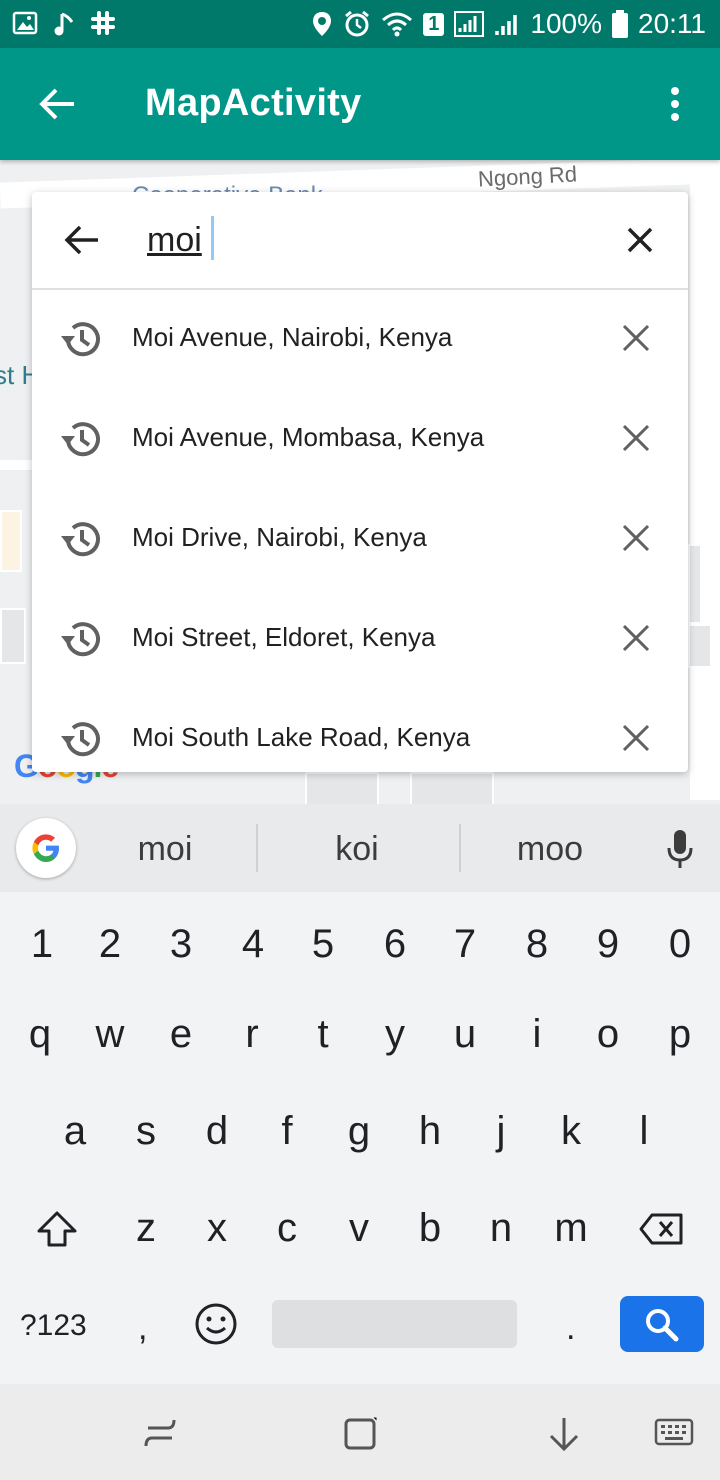  Describe the element at coordinates (103, 23) in the screenshot. I see `slack-icon` at that location.